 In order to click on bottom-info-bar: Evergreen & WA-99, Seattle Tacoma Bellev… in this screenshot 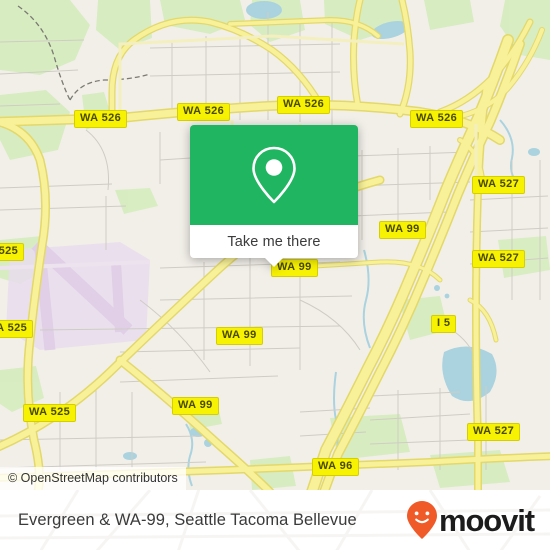, I will do `click(275, 520)`.